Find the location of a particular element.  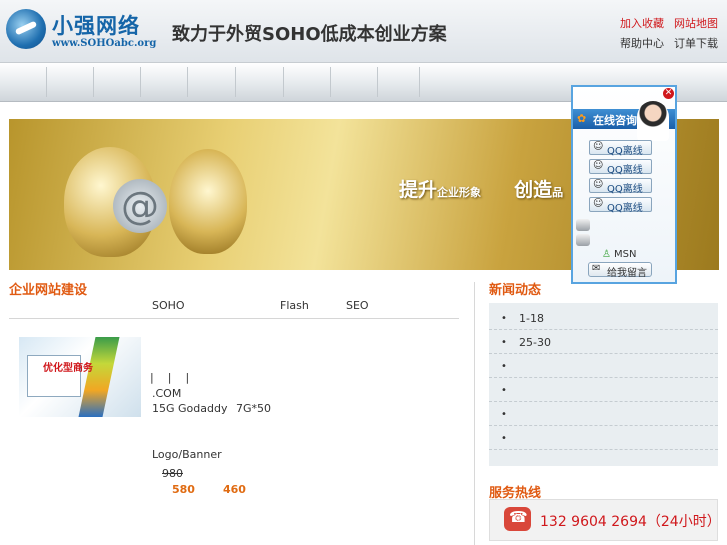

list-item: • 1-18 is located at coordinates (603, 318).